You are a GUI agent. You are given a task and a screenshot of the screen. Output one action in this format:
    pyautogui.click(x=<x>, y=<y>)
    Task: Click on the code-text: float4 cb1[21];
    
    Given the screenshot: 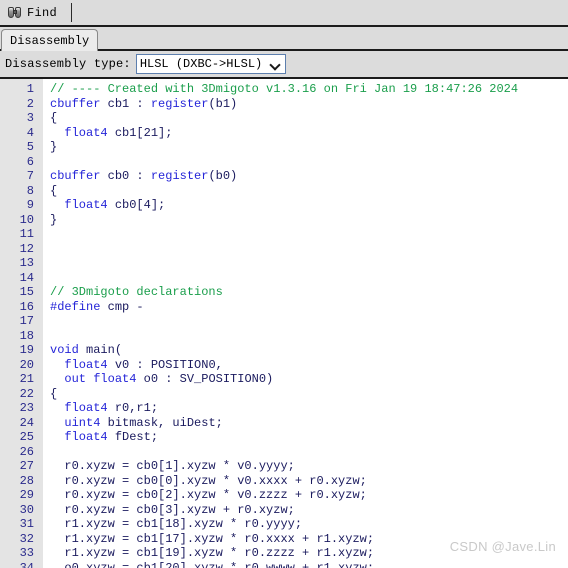 What is the action you would take?
    pyautogui.click(x=111, y=133)
    